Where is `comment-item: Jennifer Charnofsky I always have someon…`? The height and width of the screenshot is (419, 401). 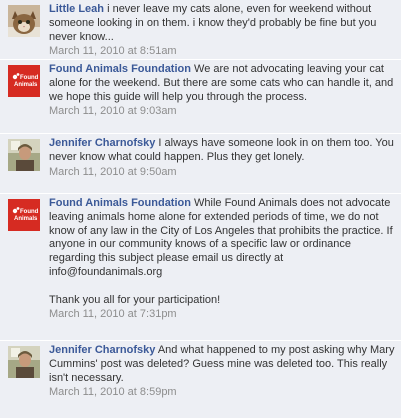
comment-item: Jennifer Charnofsky I always have someon… is located at coordinates (200, 164).